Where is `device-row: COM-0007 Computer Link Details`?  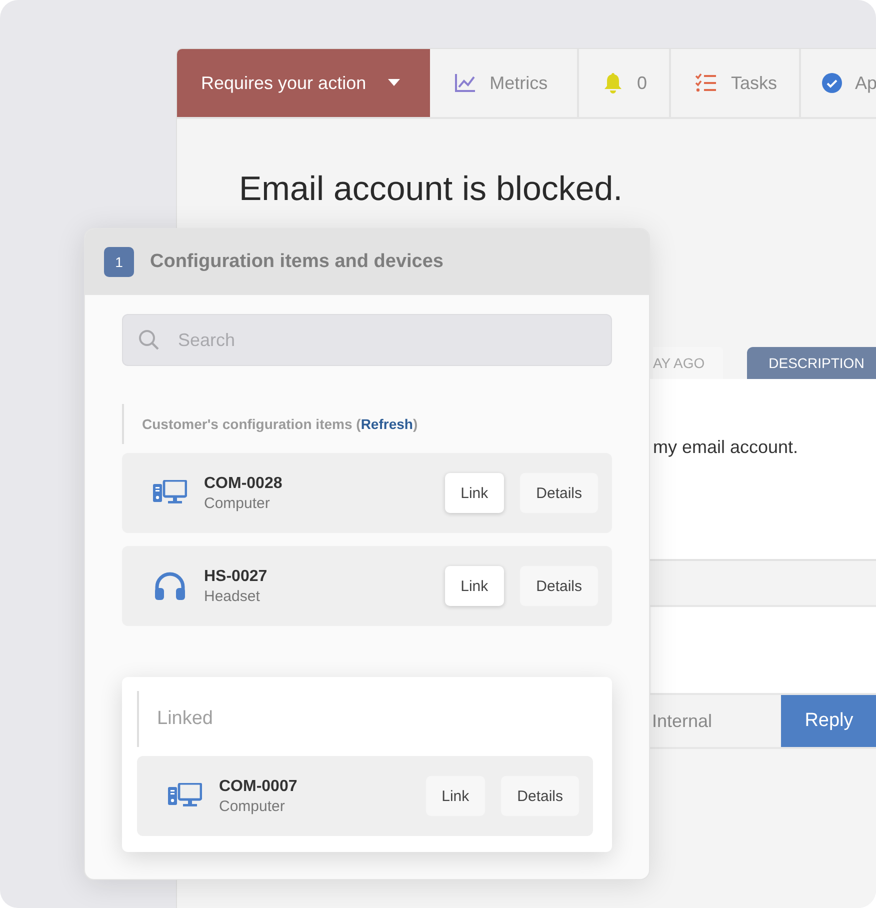
device-row: COM-0007 Computer Link Details is located at coordinates (365, 796).